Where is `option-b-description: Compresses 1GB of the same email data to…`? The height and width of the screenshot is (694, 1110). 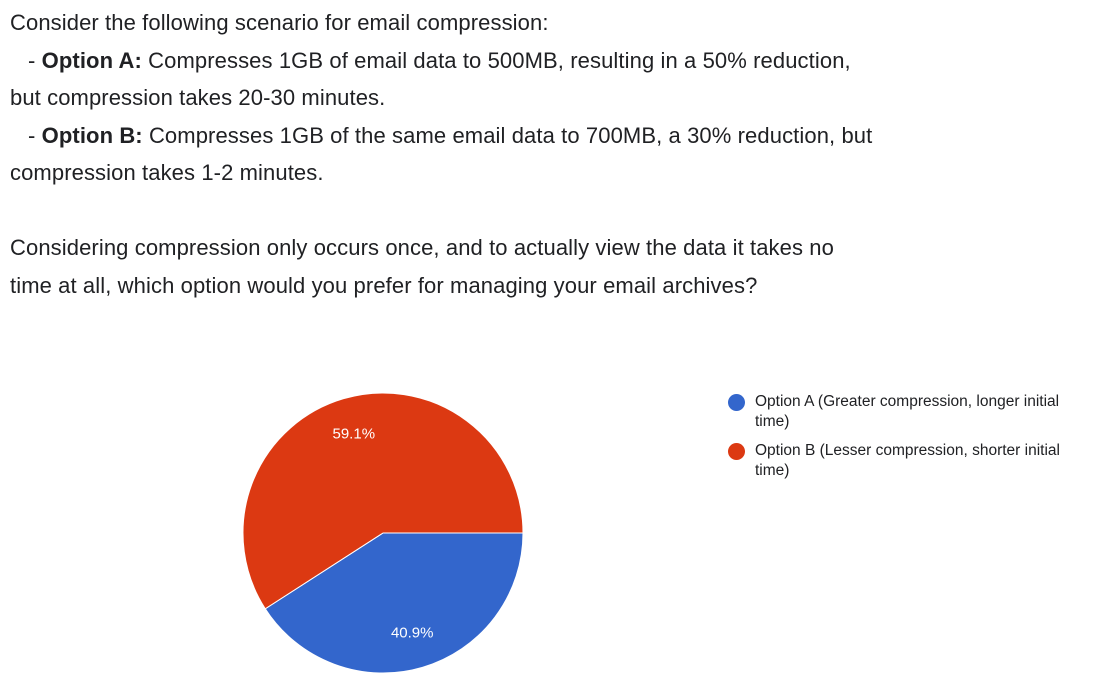
option-b-description: Compresses 1GB of the same email data to… is located at coordinates (507, 135).